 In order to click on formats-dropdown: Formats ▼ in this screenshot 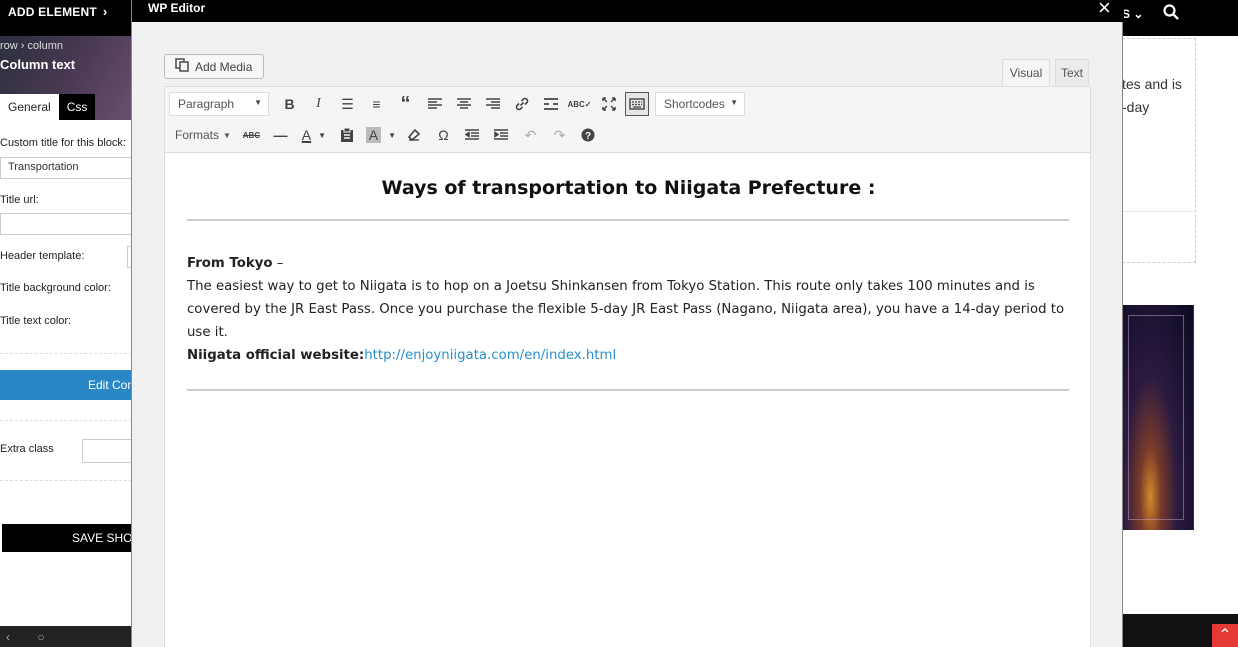, I will do `click(201, 135)`.